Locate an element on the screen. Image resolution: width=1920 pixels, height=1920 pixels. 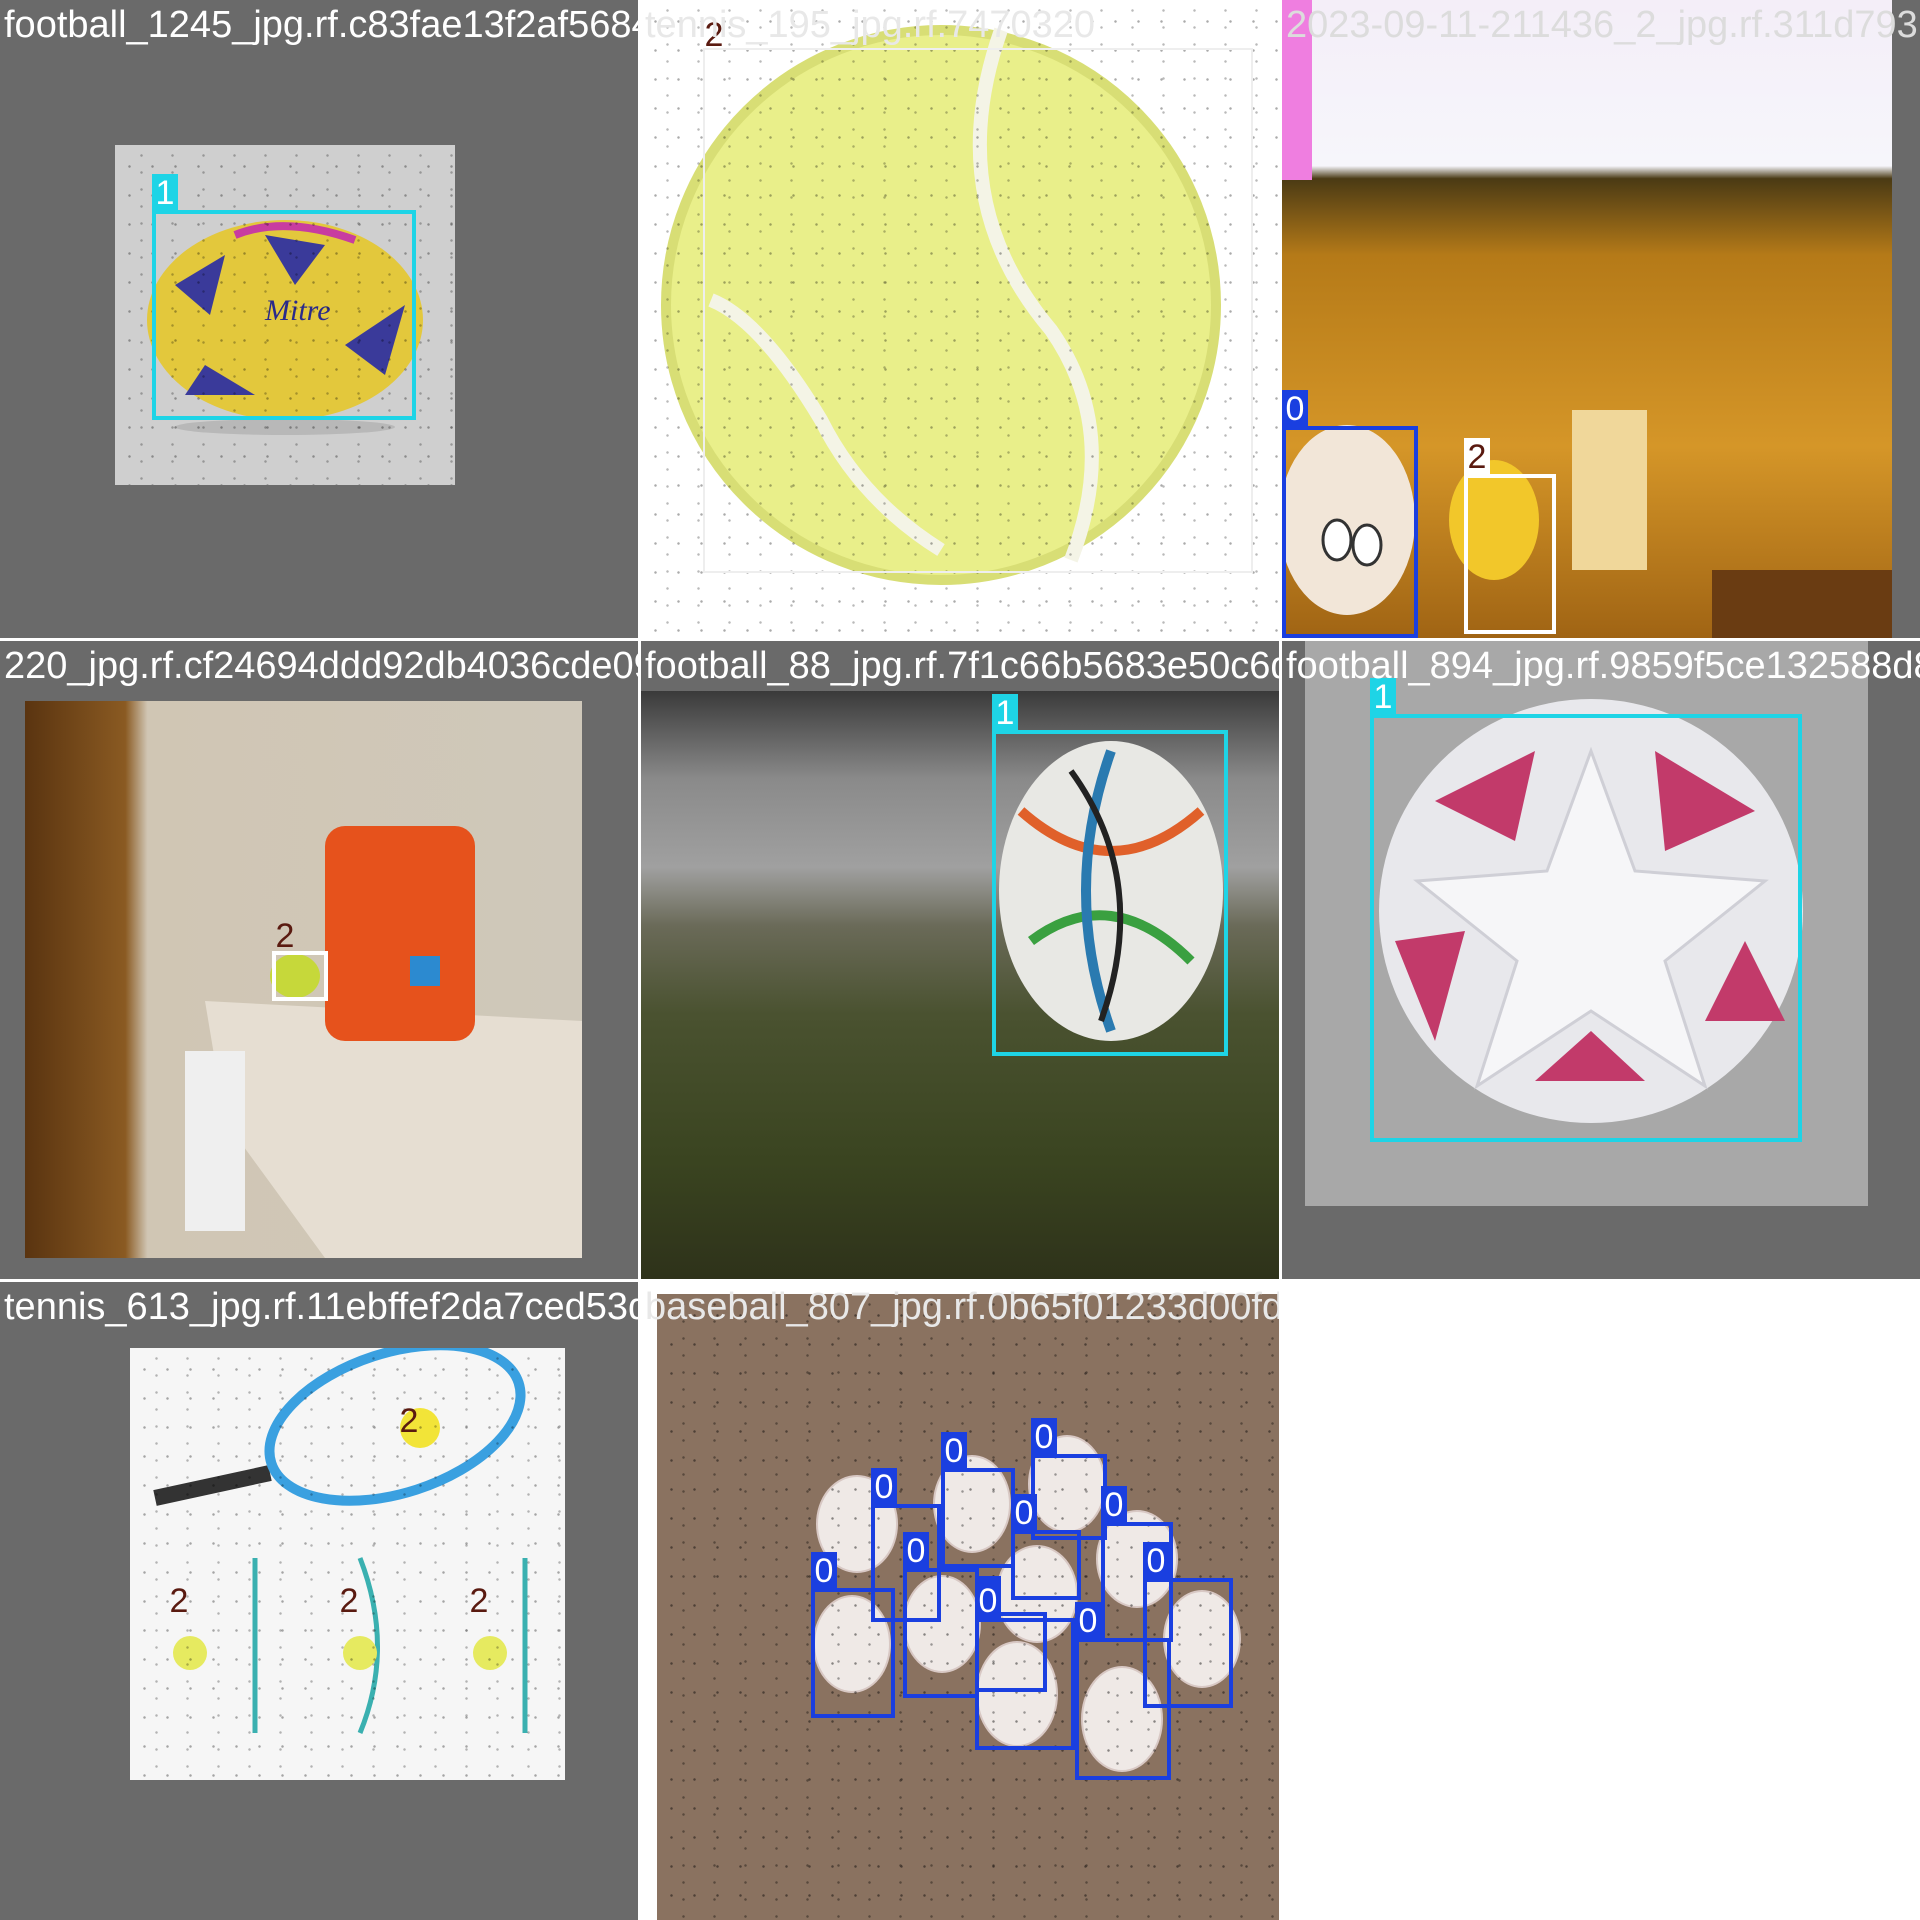
bbox-baseball-toy: 0 is located at coordinates (1350, 514).